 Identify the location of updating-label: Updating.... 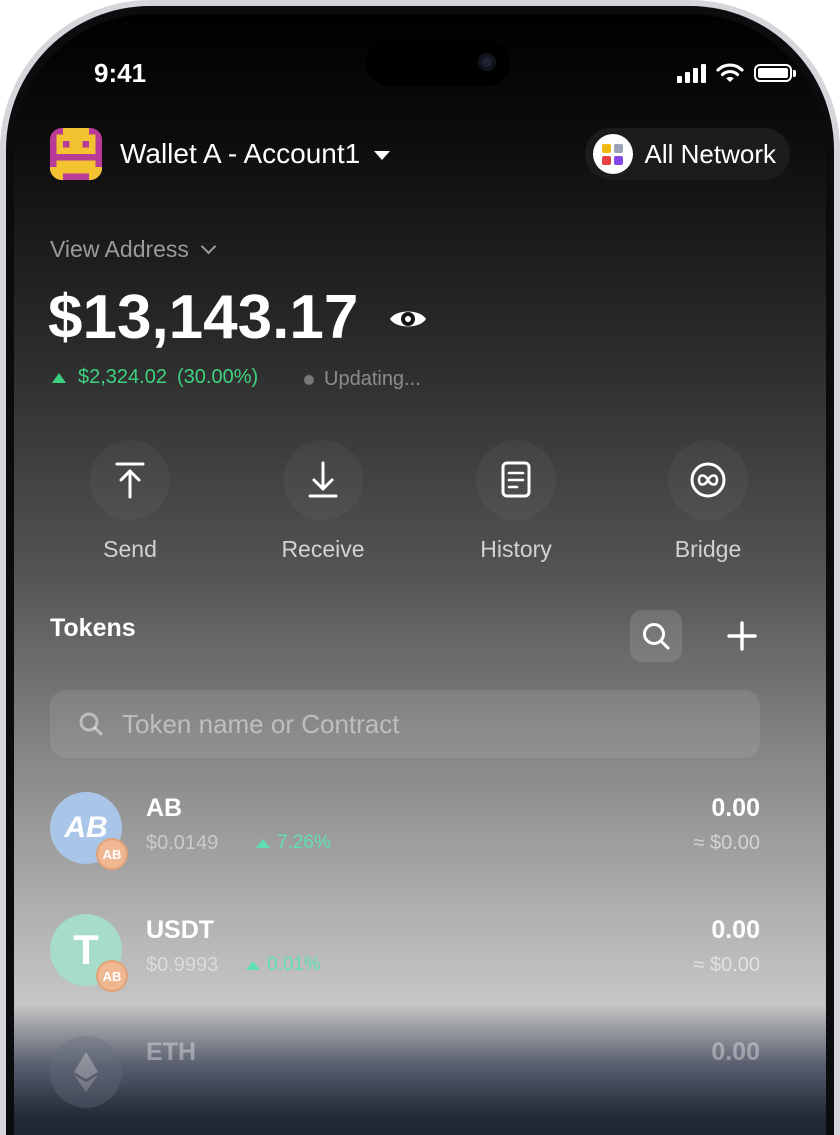
(372, 379).